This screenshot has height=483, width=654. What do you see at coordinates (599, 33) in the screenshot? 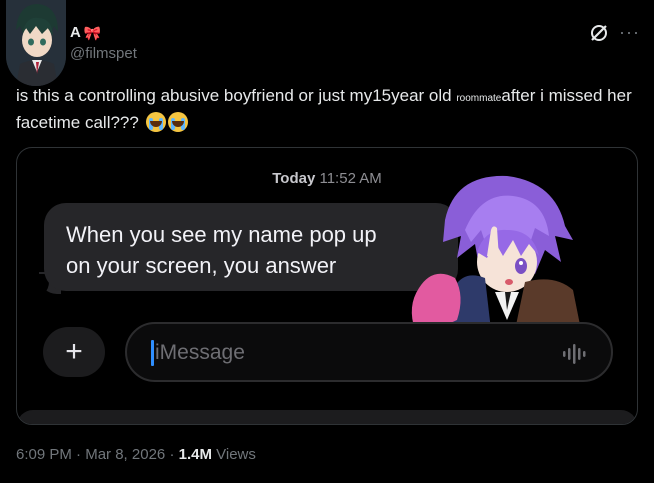
I see `grok-icon` at bounding box center [599, 33].